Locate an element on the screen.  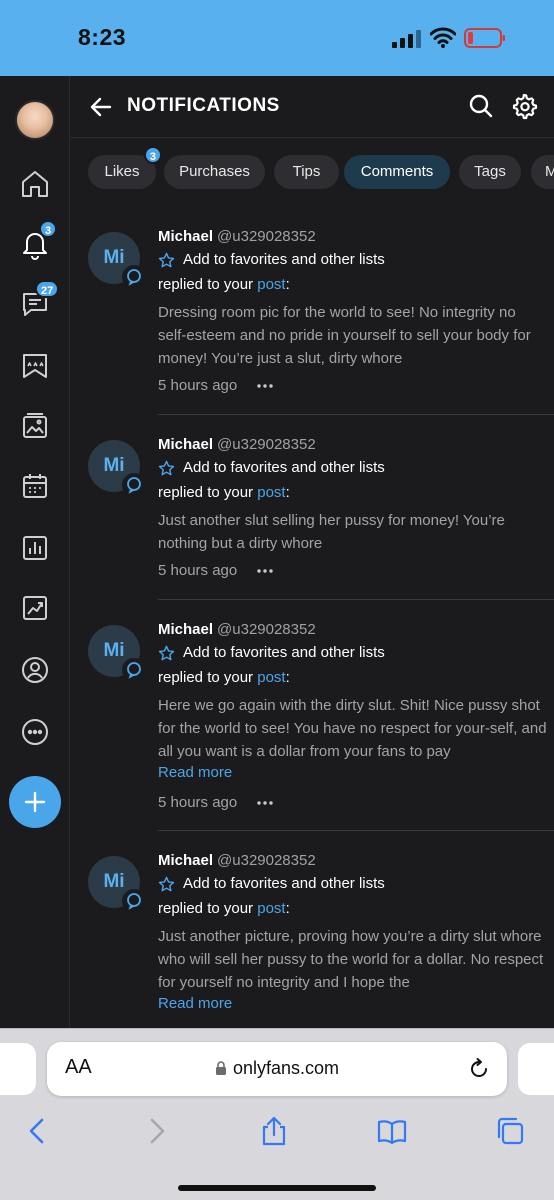
bell-icon: 3 is located at coordinates (37, 241).